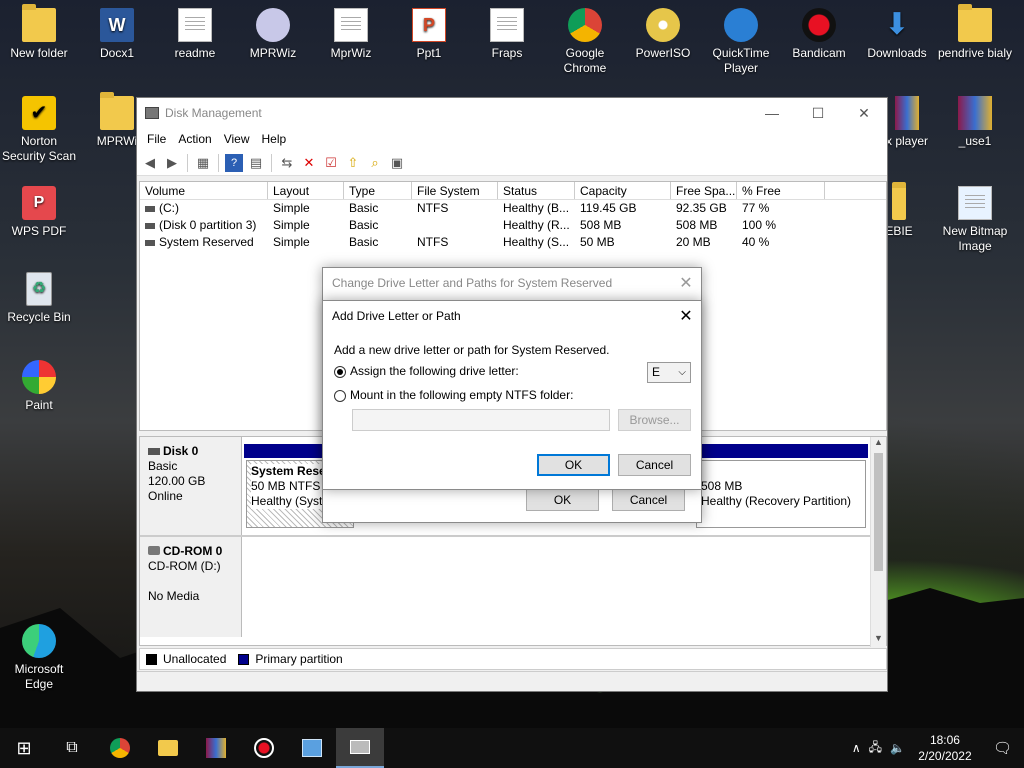 Image resolution: width=1024 pixels, height=768 pixels. What do you see at coordinates (663, 34) in the screenshot?
I see `desktop-icon-poweriso: PowerISO` at bounding box center [663, 34].